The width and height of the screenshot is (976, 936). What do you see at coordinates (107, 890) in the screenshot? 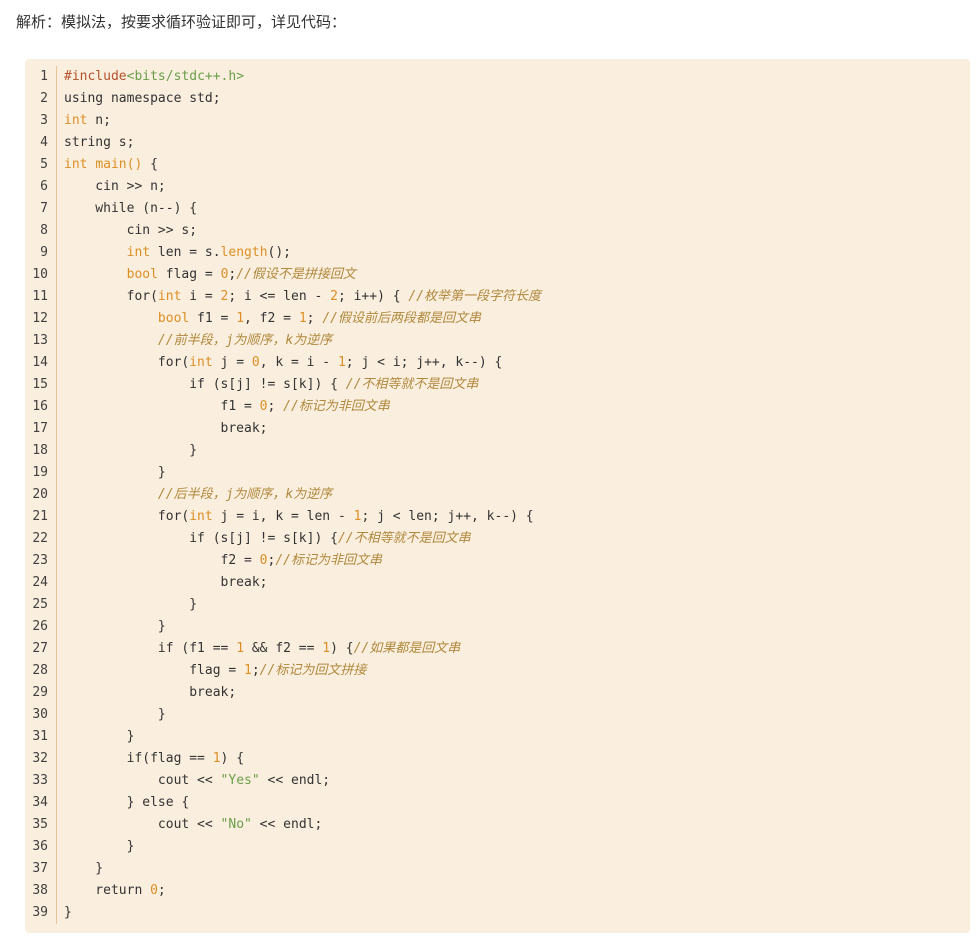
I see `code-token: return` at bounding box center [107, 890].